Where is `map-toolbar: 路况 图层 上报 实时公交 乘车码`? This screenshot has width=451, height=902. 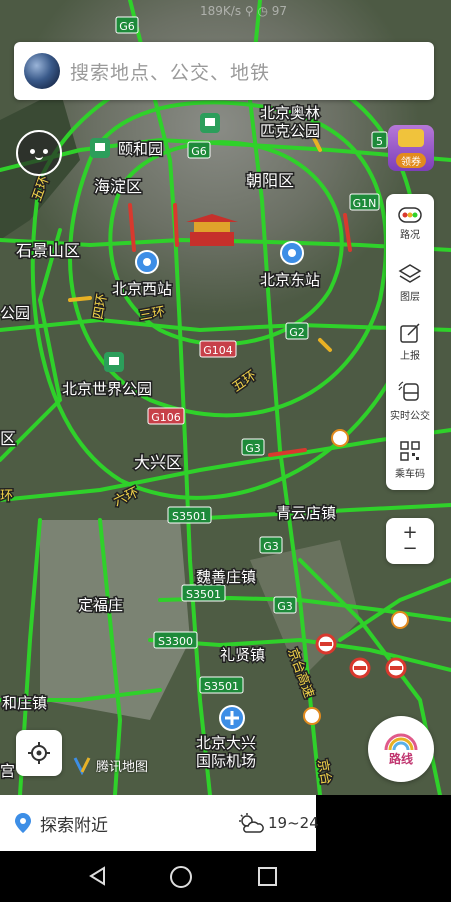
map-toolbar: 路况 图层 上报 实时公交 乘车码 is located at coordinates (410, 342).